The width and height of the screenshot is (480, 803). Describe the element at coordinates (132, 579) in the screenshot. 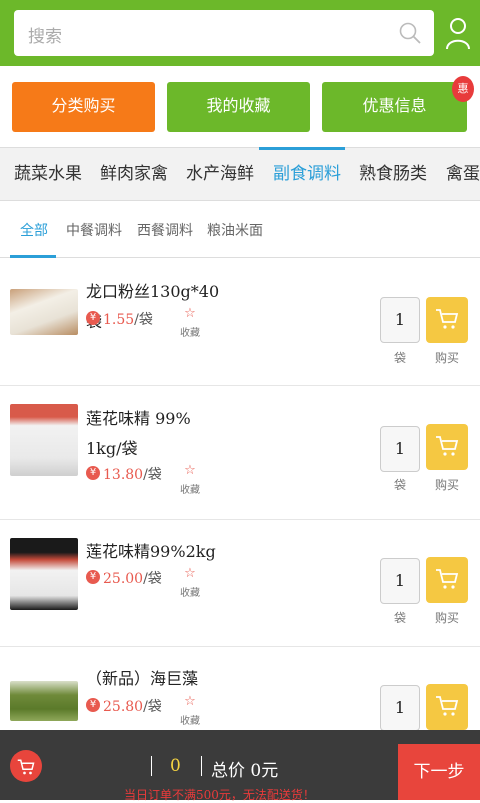

I see `product-price: 25.00/袋` at that location.